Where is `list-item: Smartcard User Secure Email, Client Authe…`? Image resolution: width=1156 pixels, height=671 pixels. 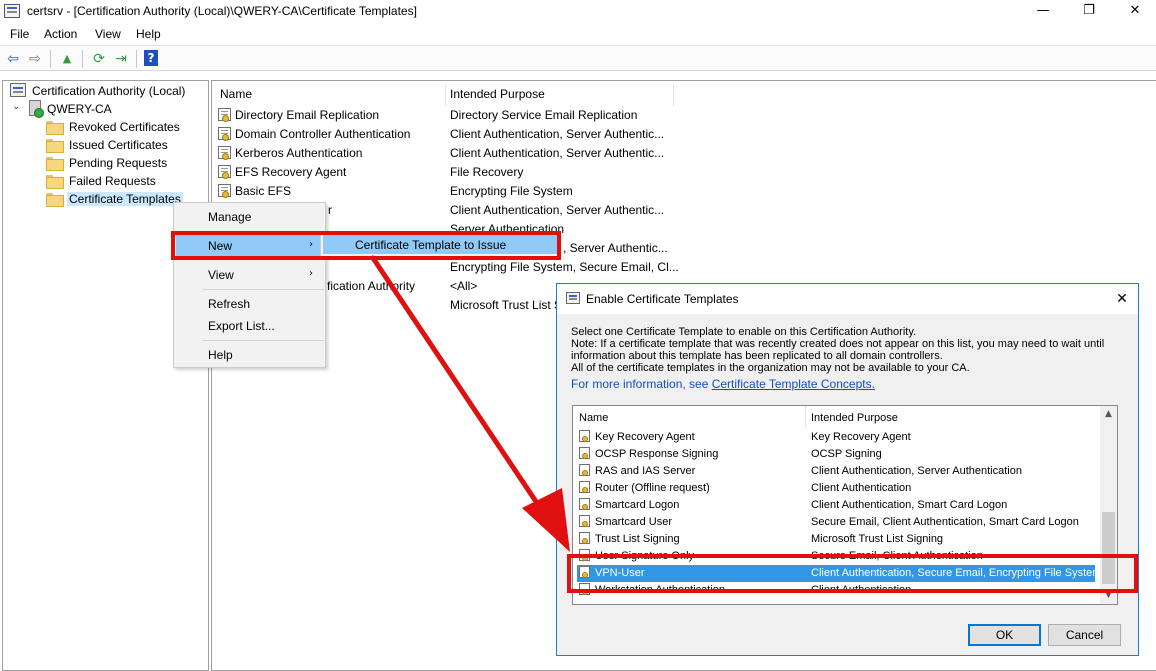
list-item: Smartcard User Secure Email, Client Authe… is located at coordinates (837, 522).